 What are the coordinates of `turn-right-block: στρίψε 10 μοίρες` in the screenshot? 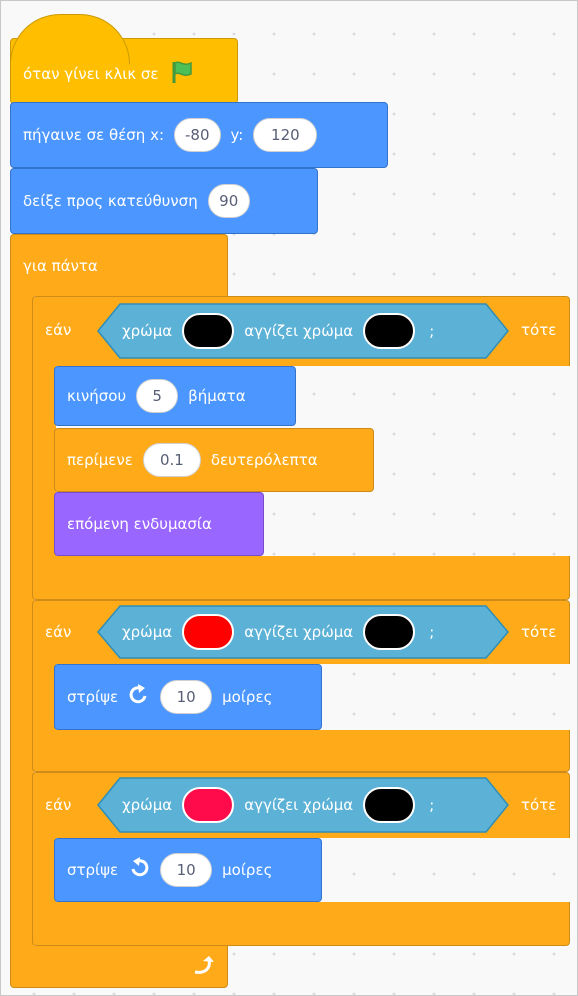 It's located at (188, 697).